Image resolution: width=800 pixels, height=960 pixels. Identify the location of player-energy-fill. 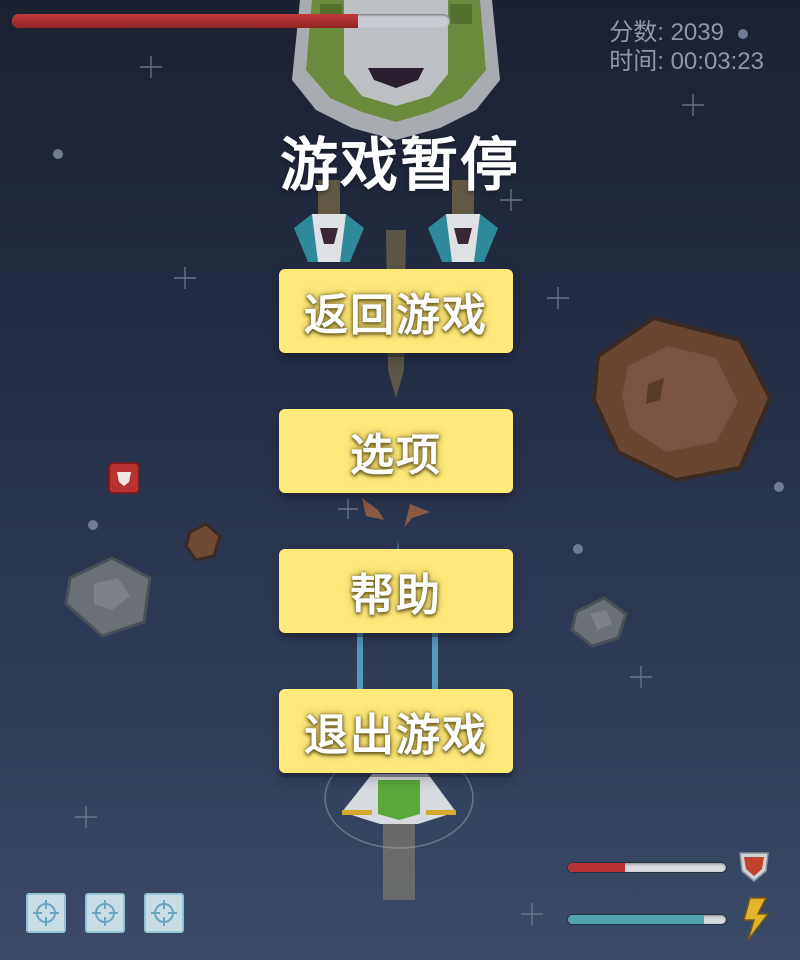
(636, 919).